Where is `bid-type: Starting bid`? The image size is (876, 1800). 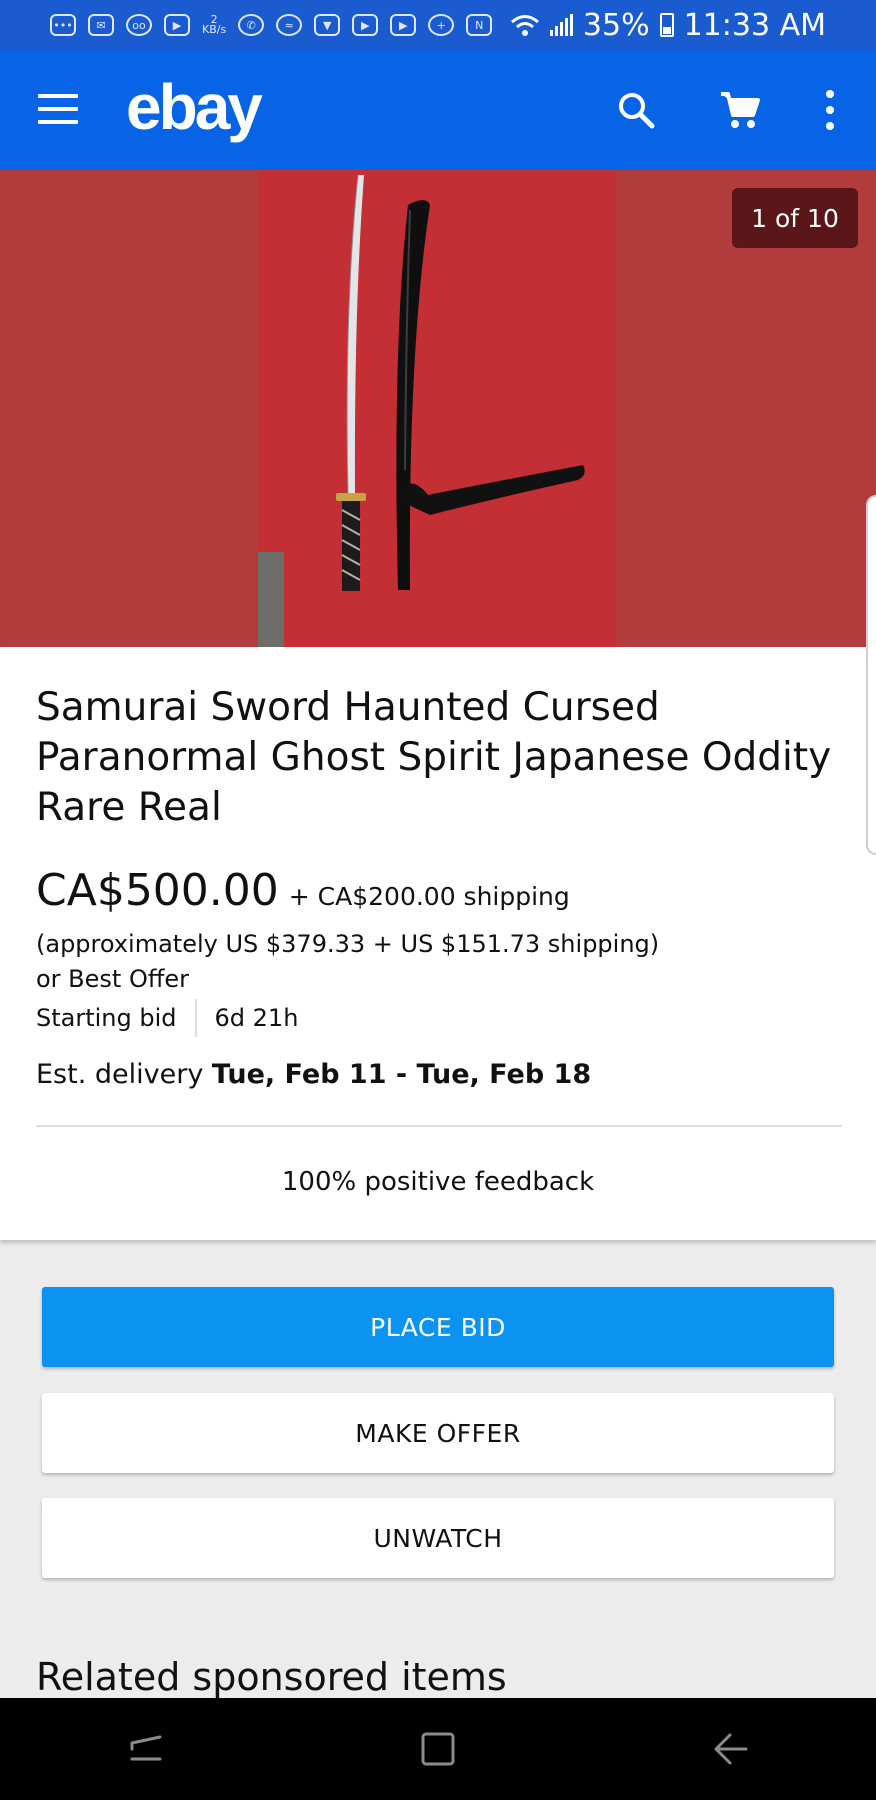 bid-type: Starting bid is located at coordinates (106, 1018).